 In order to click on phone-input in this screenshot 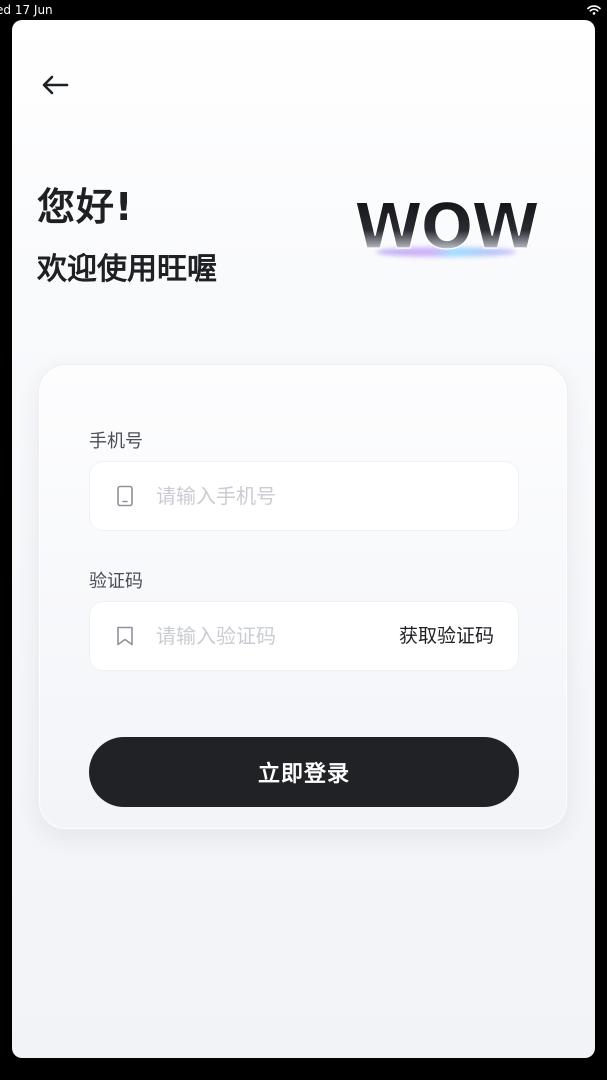, I will do `click(266, 496)`.